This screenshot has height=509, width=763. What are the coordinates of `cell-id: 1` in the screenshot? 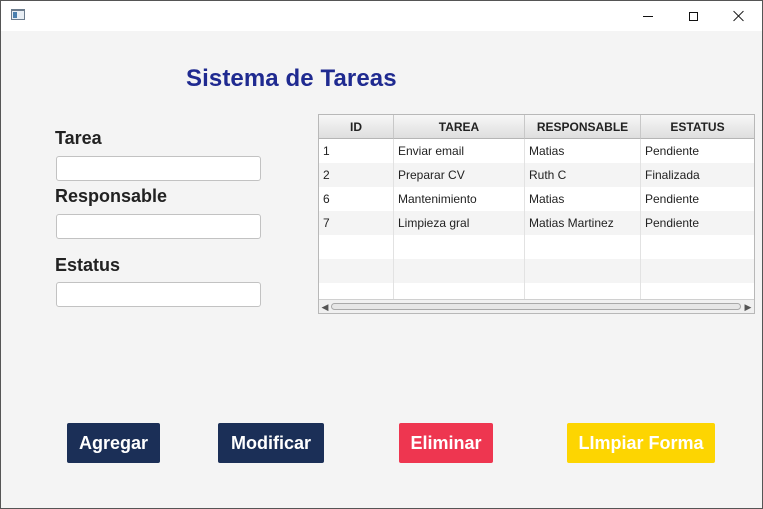 It's located at (356, 151).